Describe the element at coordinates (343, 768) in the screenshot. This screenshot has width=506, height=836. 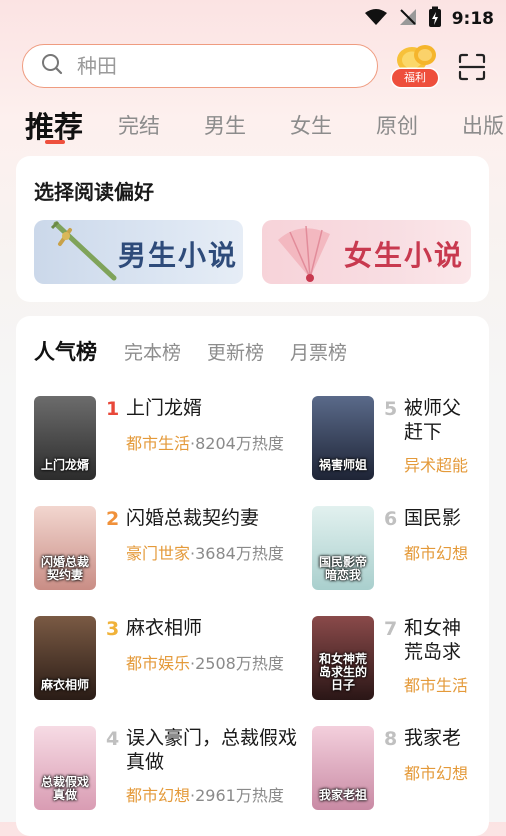
I see `book-cover: 我家老祖` at that location.